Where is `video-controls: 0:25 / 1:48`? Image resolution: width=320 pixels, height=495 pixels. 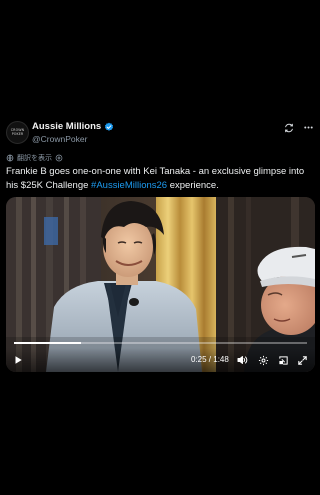 video-controls: 0:25 / 1:48 is located at coordinates (160, 360).